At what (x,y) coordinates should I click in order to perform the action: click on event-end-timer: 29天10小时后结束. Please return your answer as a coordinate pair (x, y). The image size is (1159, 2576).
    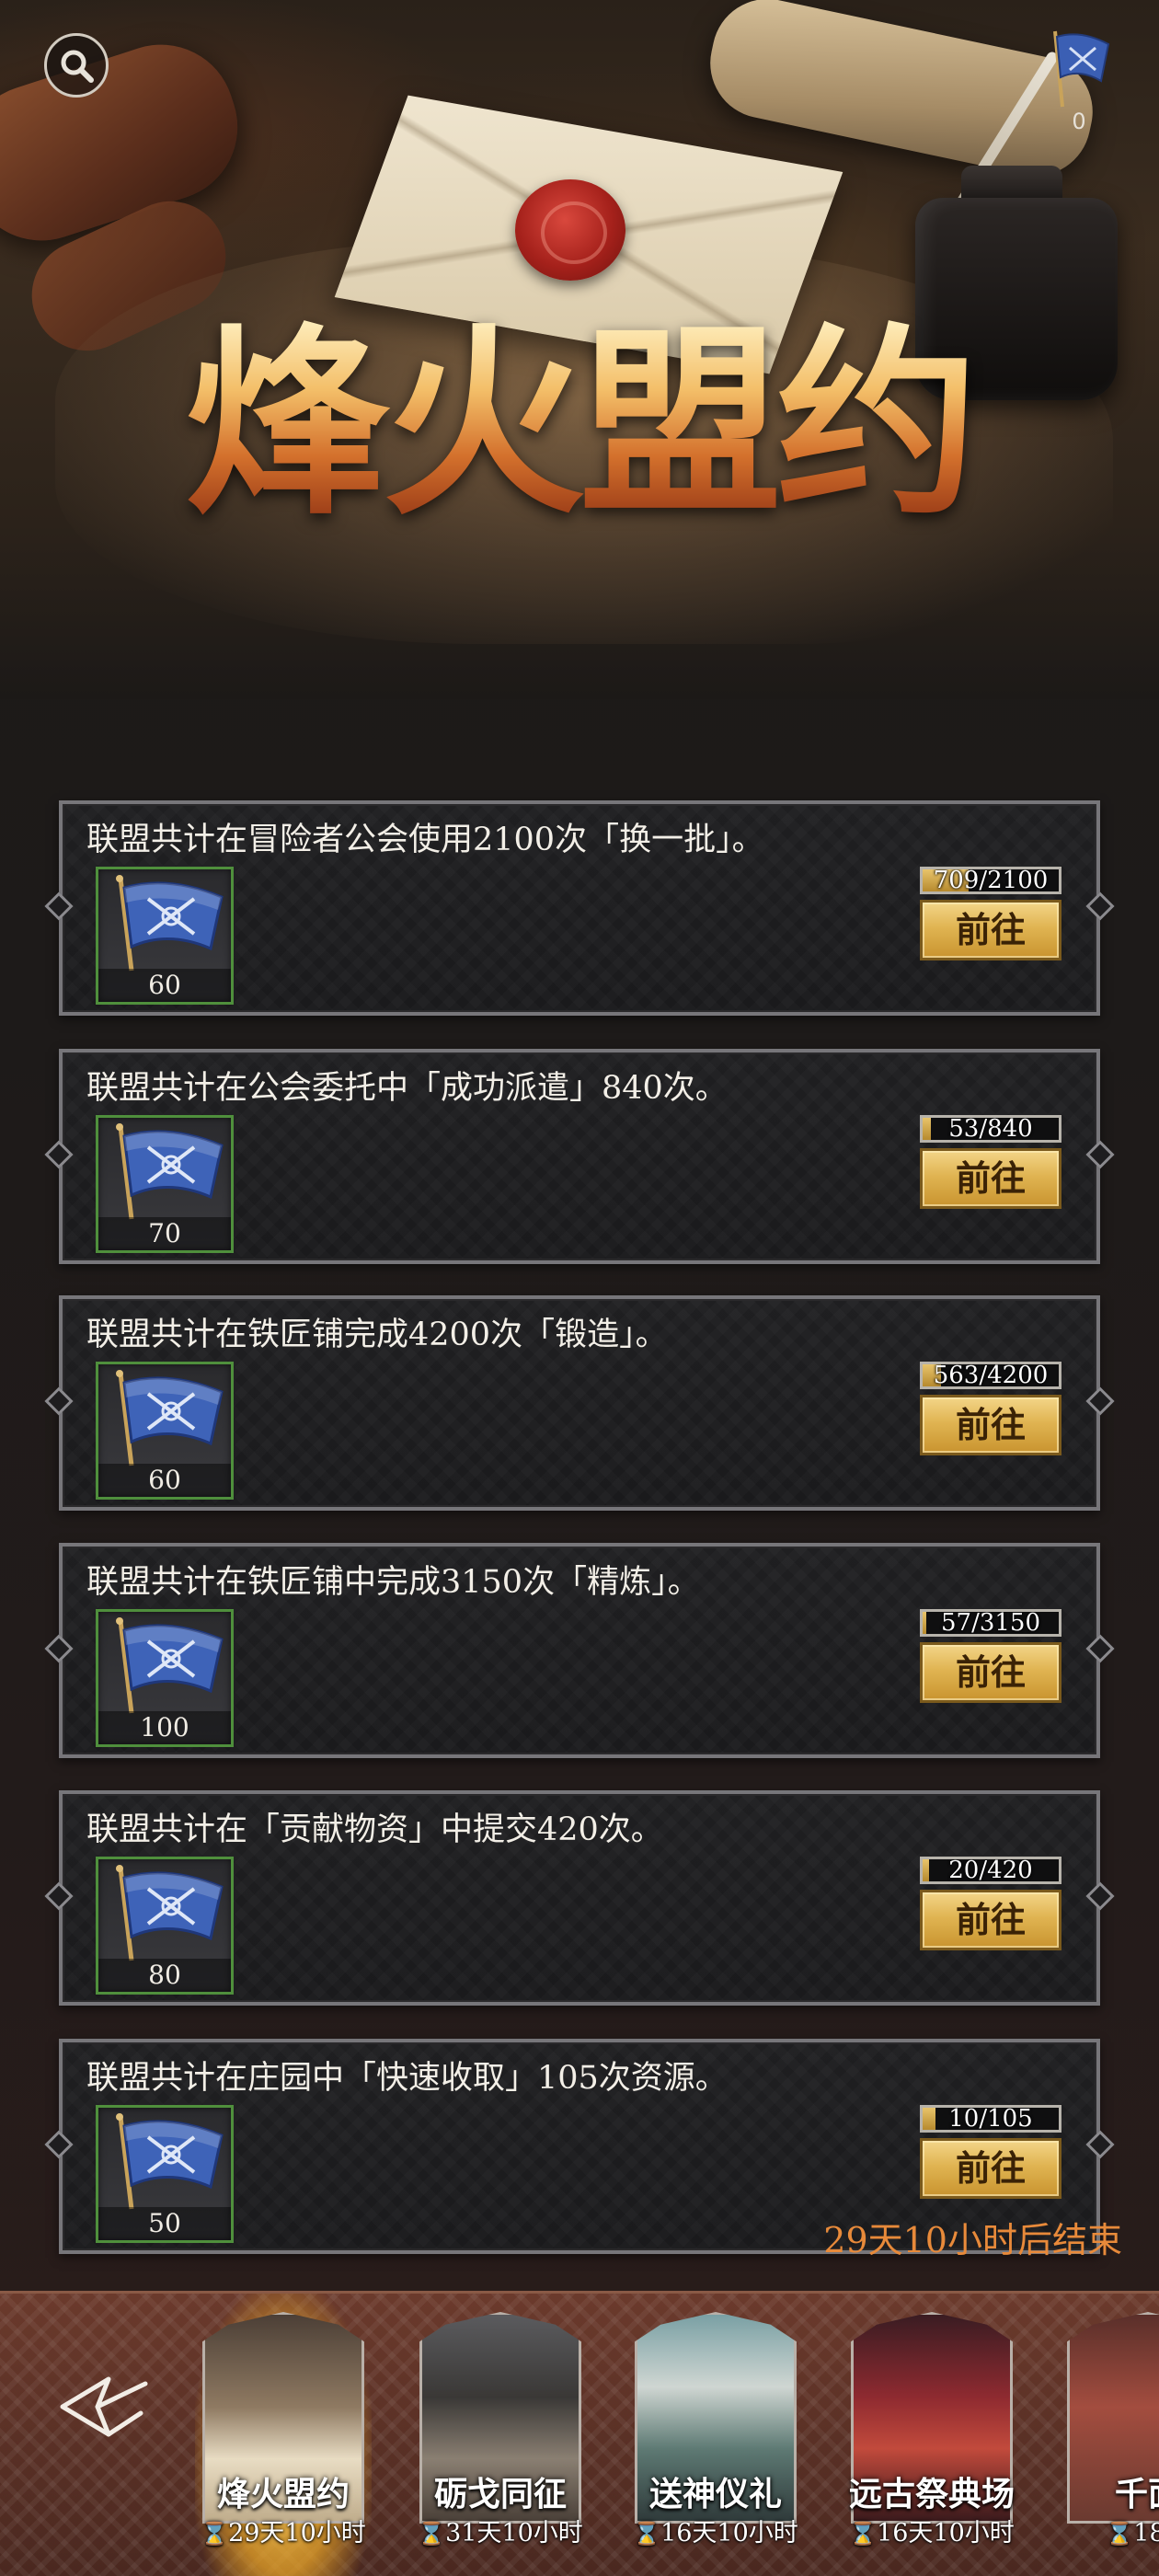
    Looking at the image, I should click on (972, 2240).